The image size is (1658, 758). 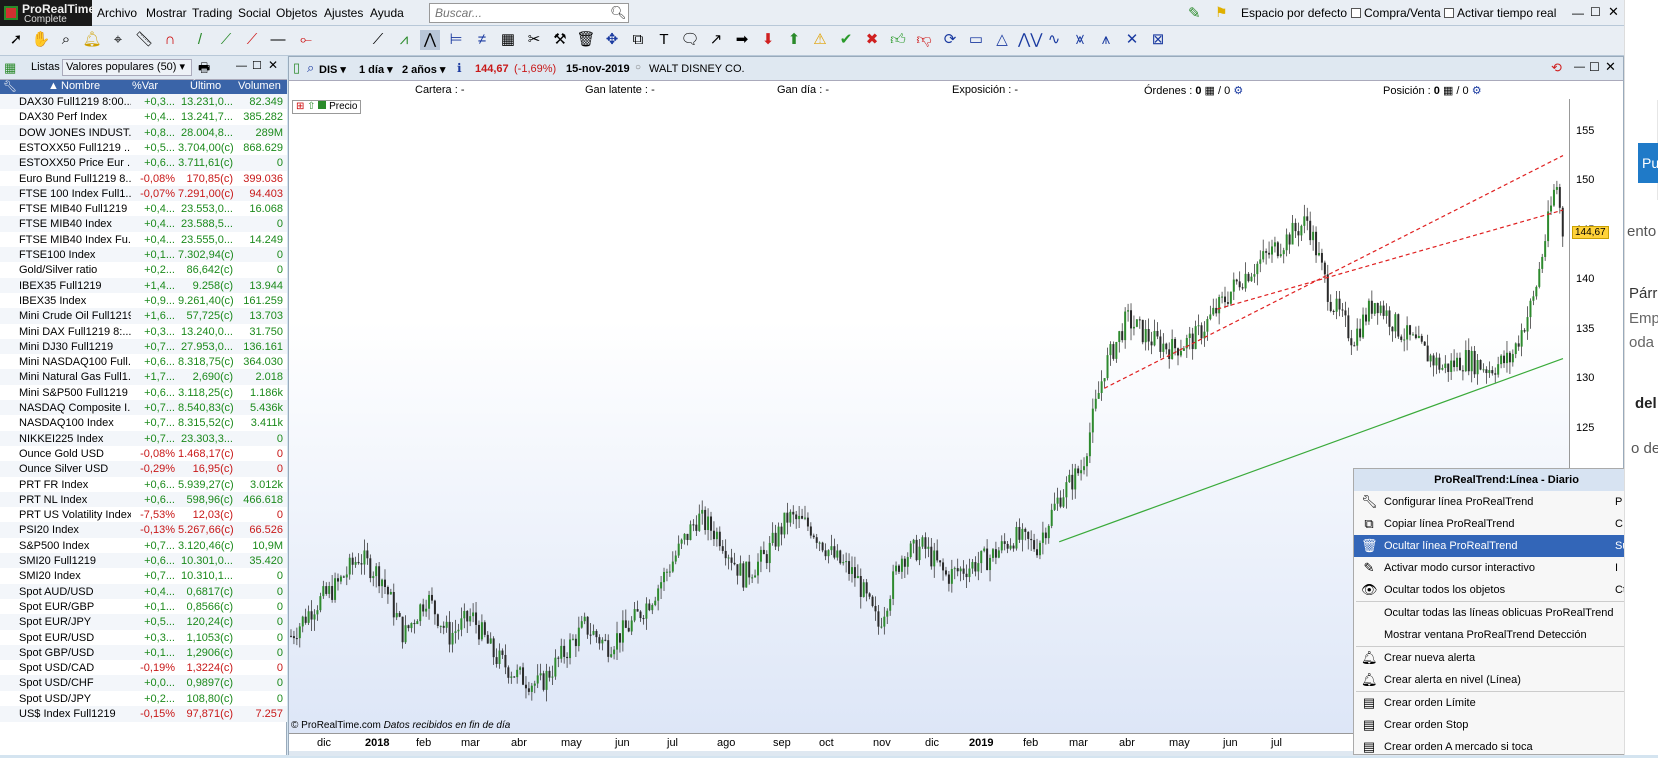 What do you see at coordinates (1648, 163) in the screenshot?
I see `bg-publish-button: Pu` at bounding box center [1648, 163].